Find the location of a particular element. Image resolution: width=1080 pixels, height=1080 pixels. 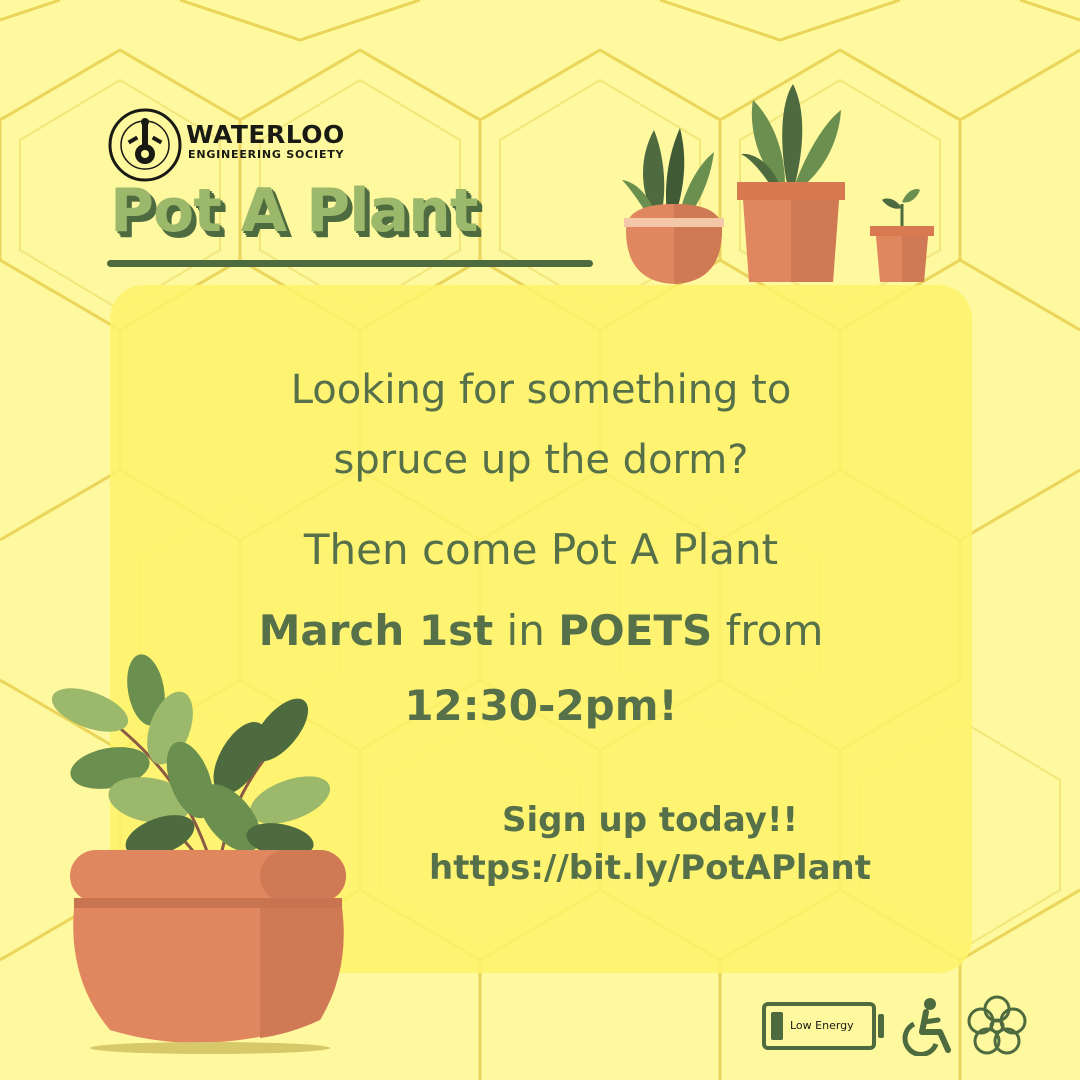

energy-label: Low Energy is located at coordinates (822, 1025).